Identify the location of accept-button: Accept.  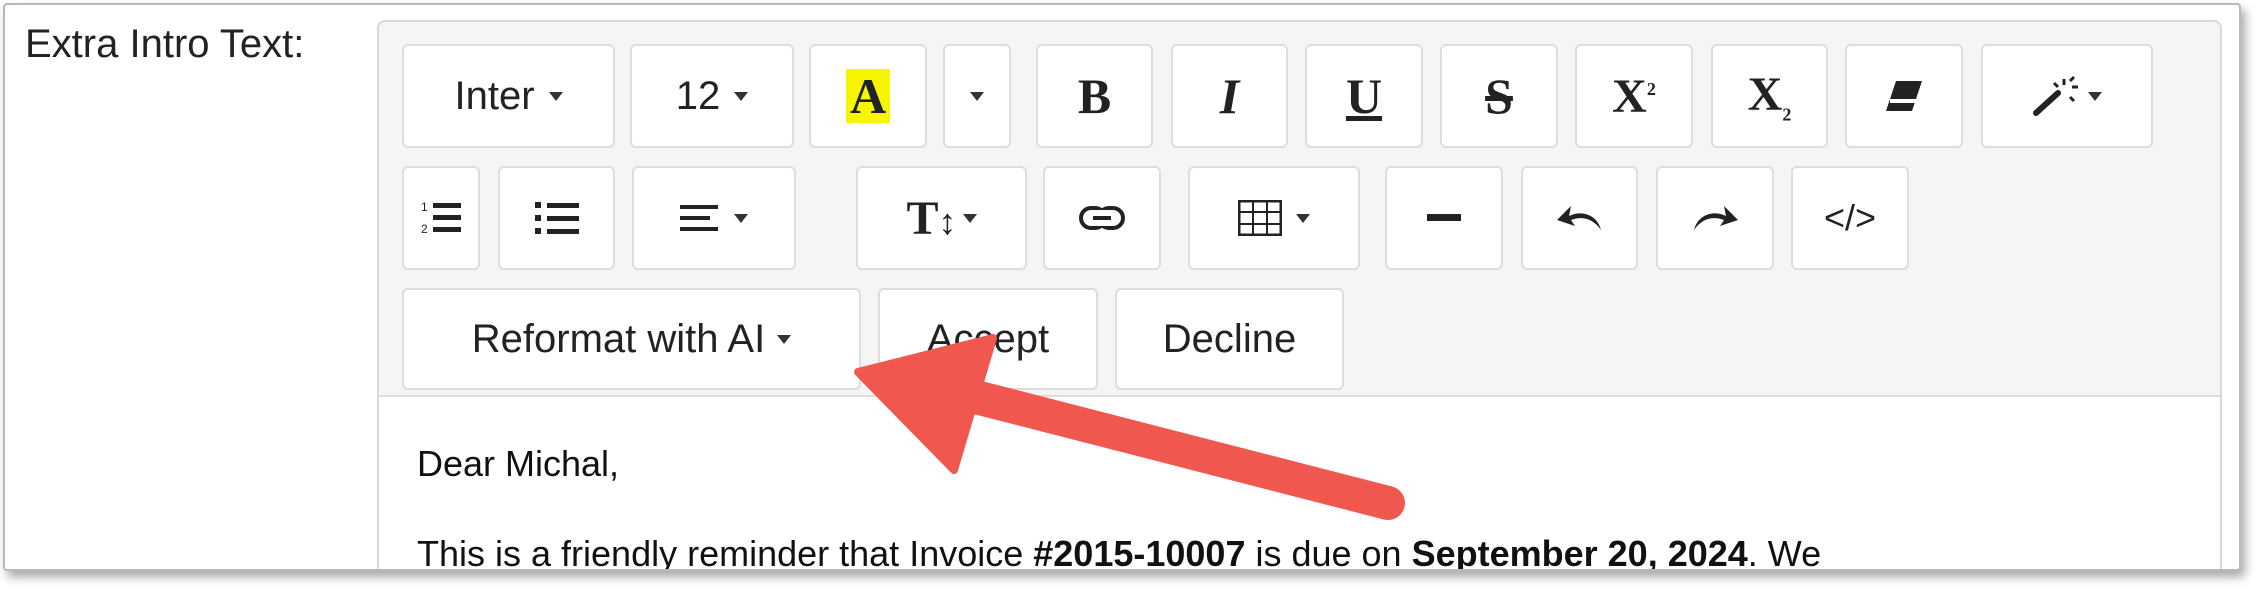
(988, 339).